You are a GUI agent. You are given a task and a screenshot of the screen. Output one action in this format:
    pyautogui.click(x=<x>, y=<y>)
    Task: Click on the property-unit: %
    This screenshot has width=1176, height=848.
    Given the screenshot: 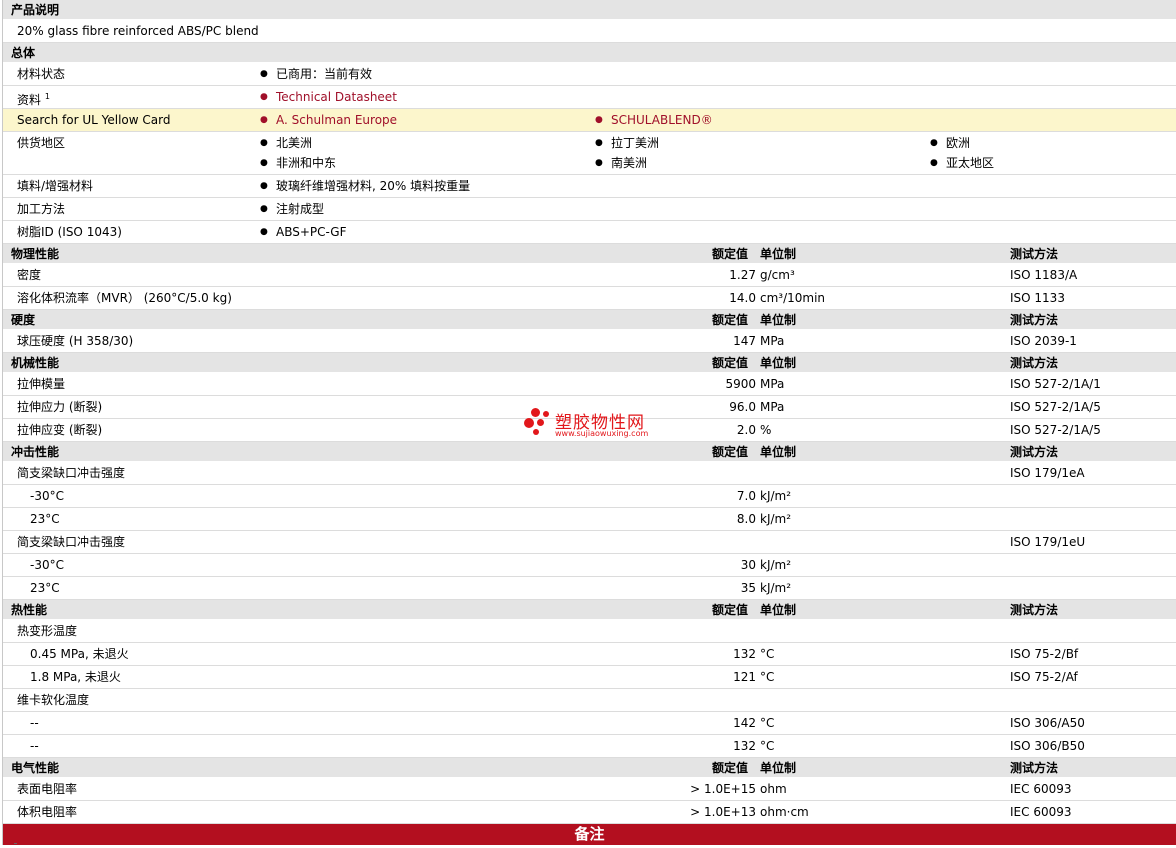 What is the action you would take?
    pyautogui.click(x=766, y=430)
    